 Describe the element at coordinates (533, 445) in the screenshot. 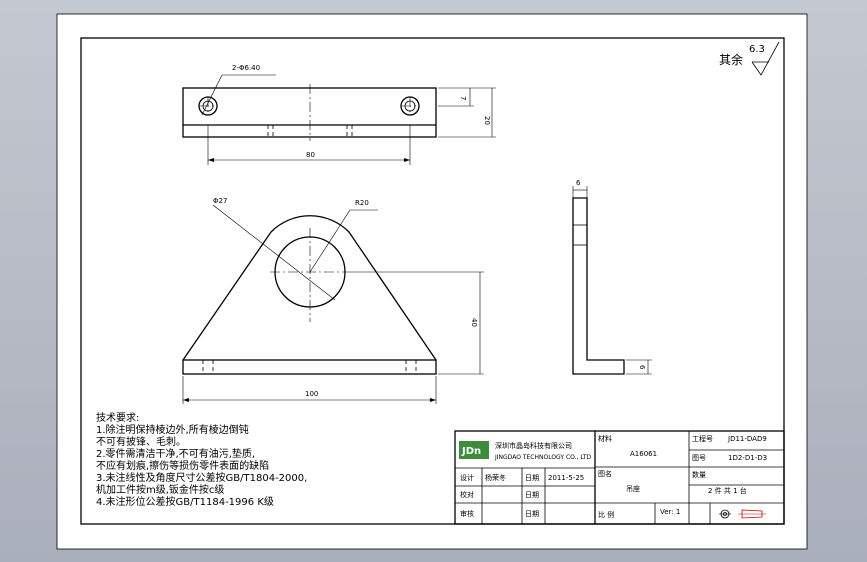

I see `company-name-cn: 深圳市晶岛科技有限公司` at that location.